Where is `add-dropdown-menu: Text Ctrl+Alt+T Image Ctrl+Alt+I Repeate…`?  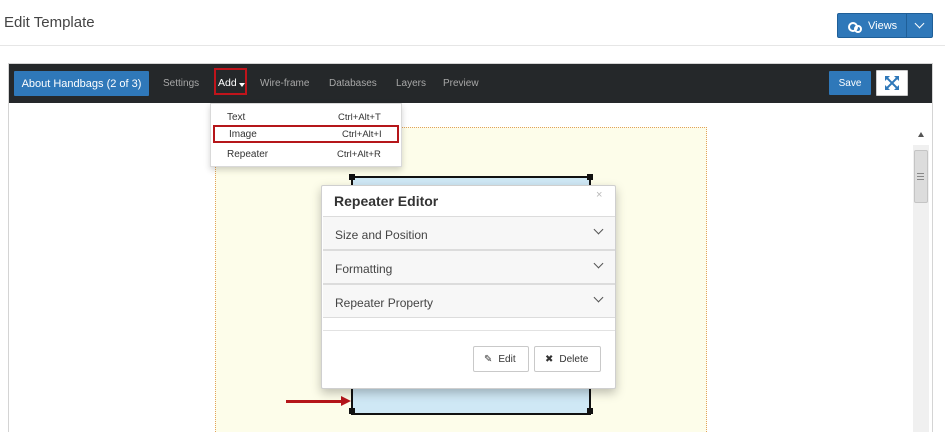 add-dropdown-menu: Text Ctrl+Alt+T Image Ctrl+Alt+I Repeate… is located at coordinates (306, 135).